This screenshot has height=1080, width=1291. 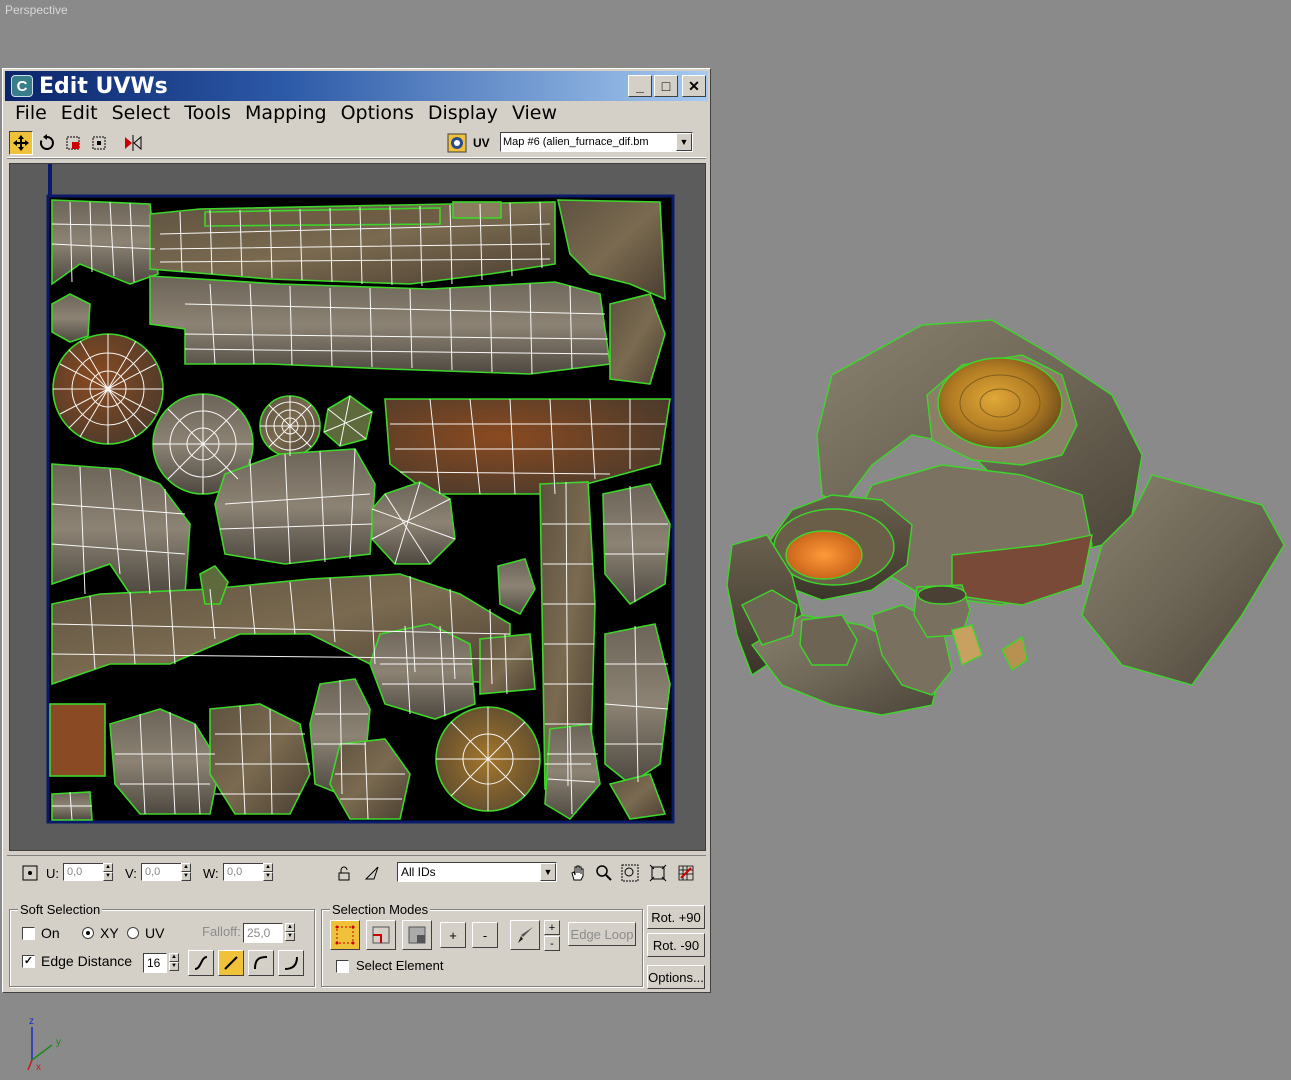 I want to click on vertex-mode-icon, so click(x=345, y=935).